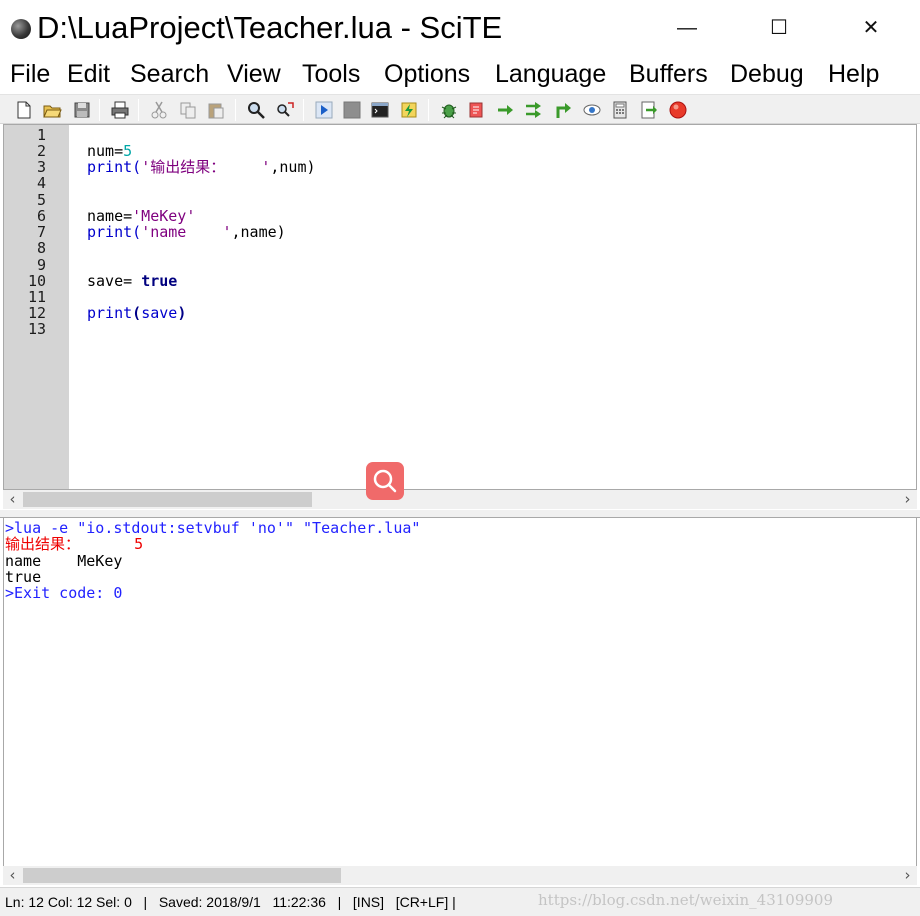 This screenshot has height=916, width=920. I want to click on run-icon, so click(324, 110).